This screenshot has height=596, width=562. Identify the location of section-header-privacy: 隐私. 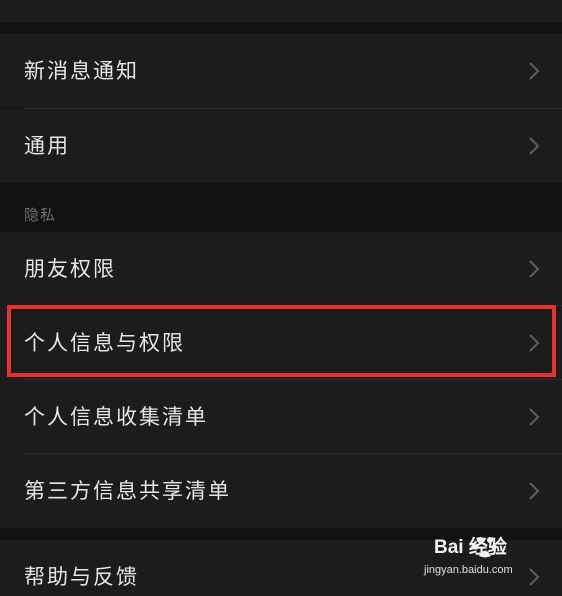
(281, 207).